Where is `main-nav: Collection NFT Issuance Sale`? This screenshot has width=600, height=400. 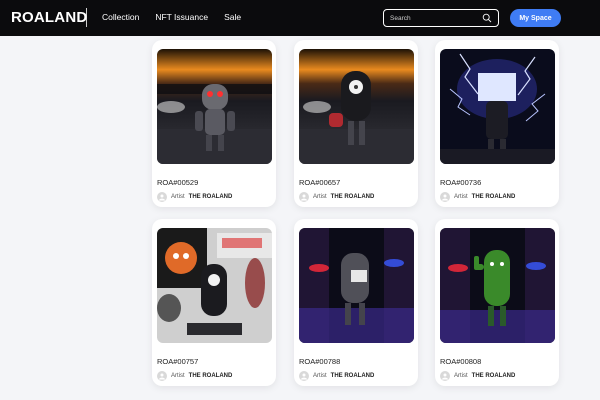 main-nav: Collection NFT Issuance Sale is located at coordinates (171, 17).